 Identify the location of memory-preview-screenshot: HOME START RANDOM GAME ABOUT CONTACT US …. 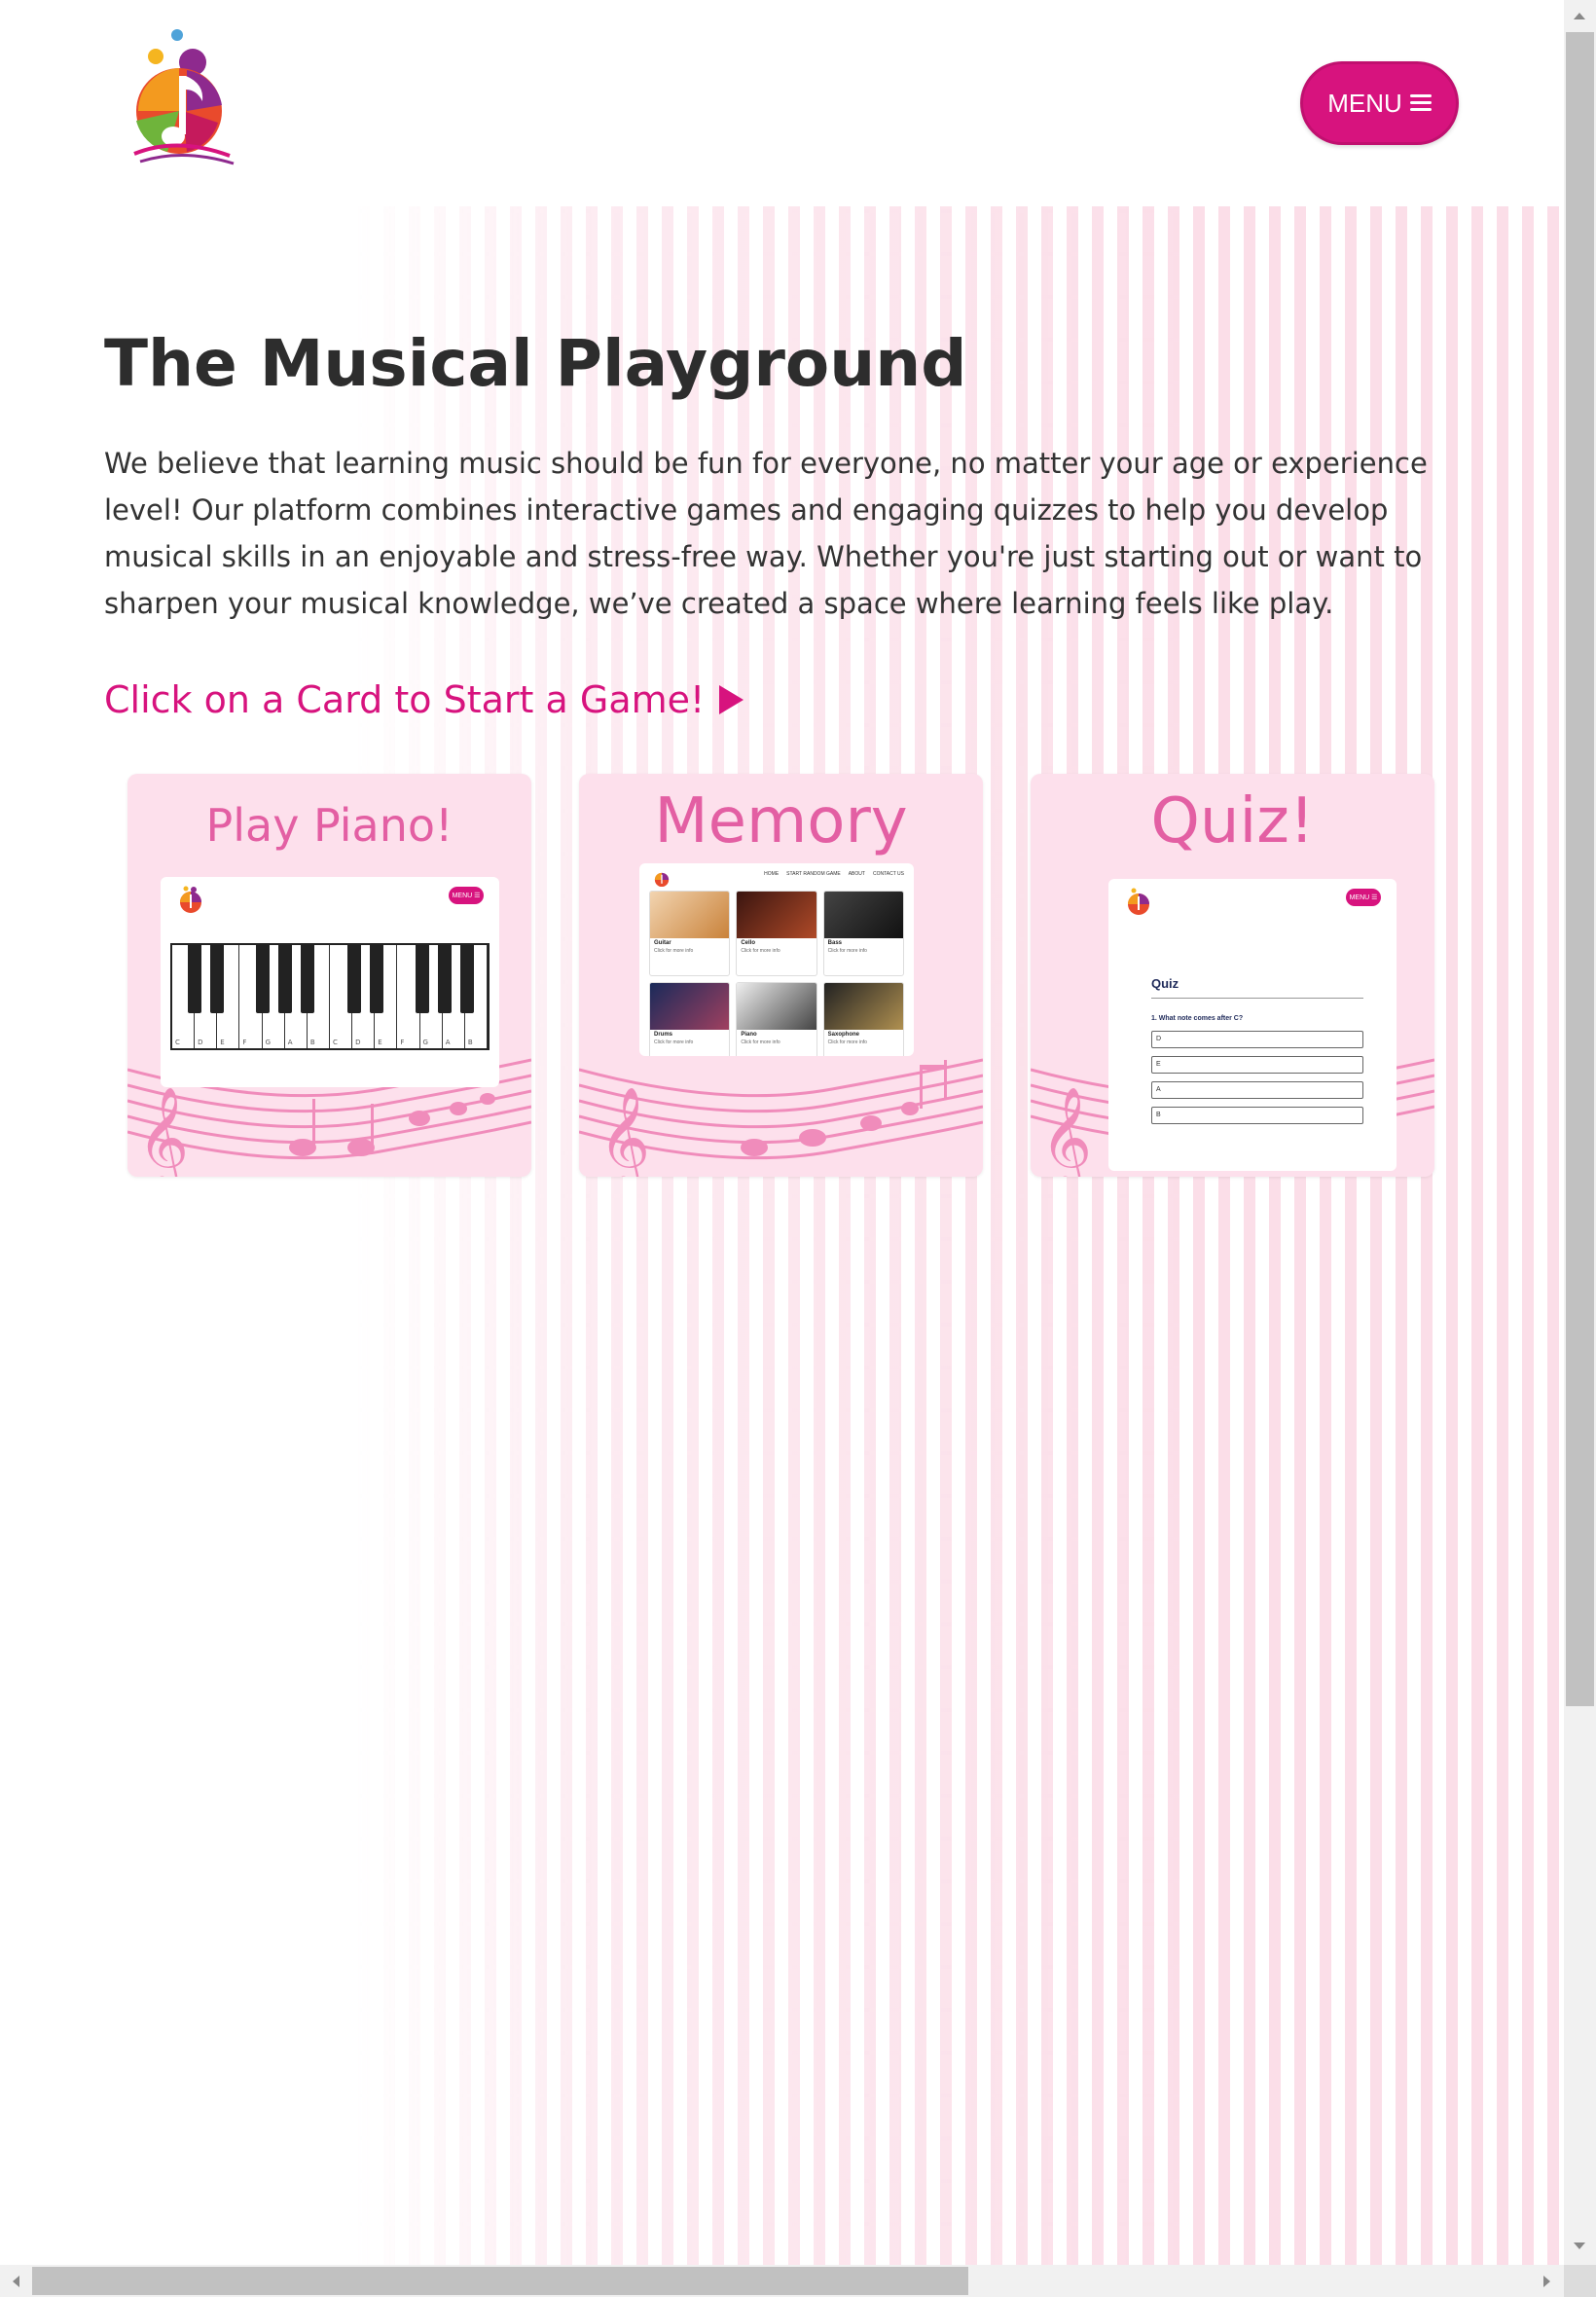
(776, 959).